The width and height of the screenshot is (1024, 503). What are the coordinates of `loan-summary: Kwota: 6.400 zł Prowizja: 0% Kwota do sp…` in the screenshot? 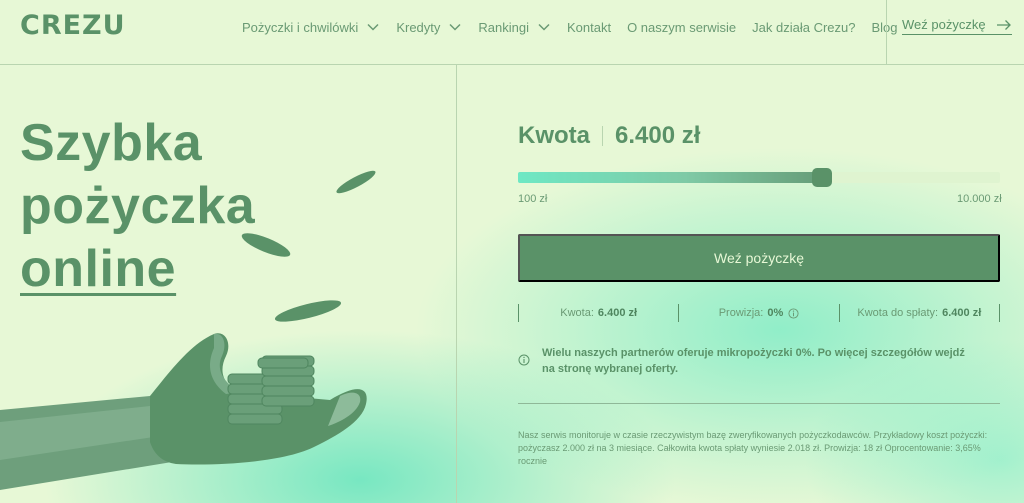 It's located at (759, 313).